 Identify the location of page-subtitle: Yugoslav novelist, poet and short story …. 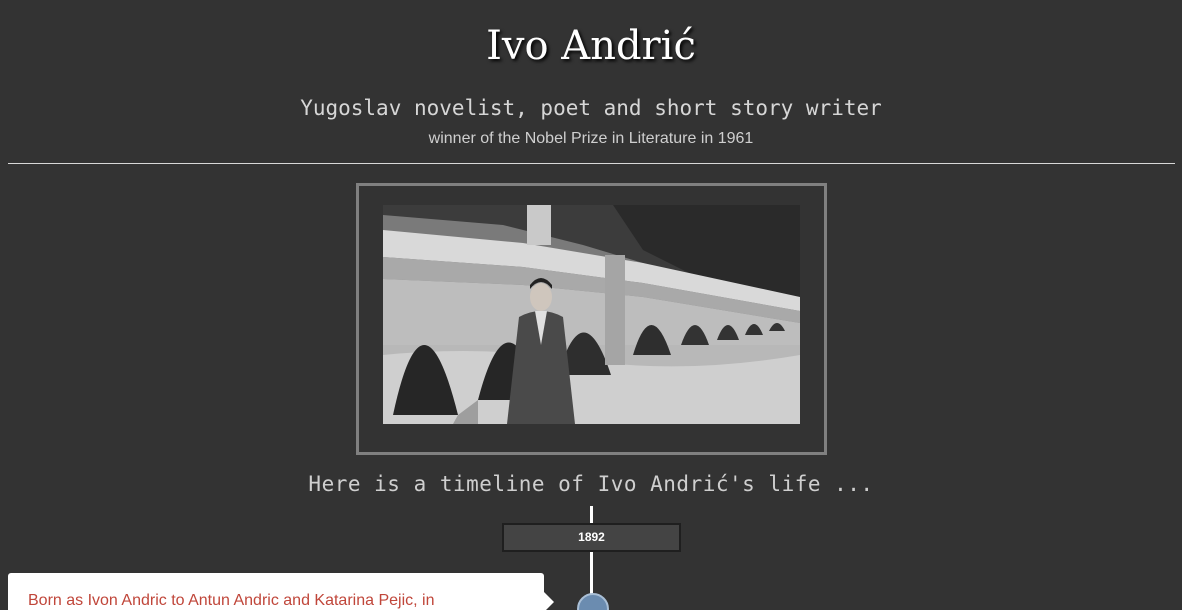
(591, 108).